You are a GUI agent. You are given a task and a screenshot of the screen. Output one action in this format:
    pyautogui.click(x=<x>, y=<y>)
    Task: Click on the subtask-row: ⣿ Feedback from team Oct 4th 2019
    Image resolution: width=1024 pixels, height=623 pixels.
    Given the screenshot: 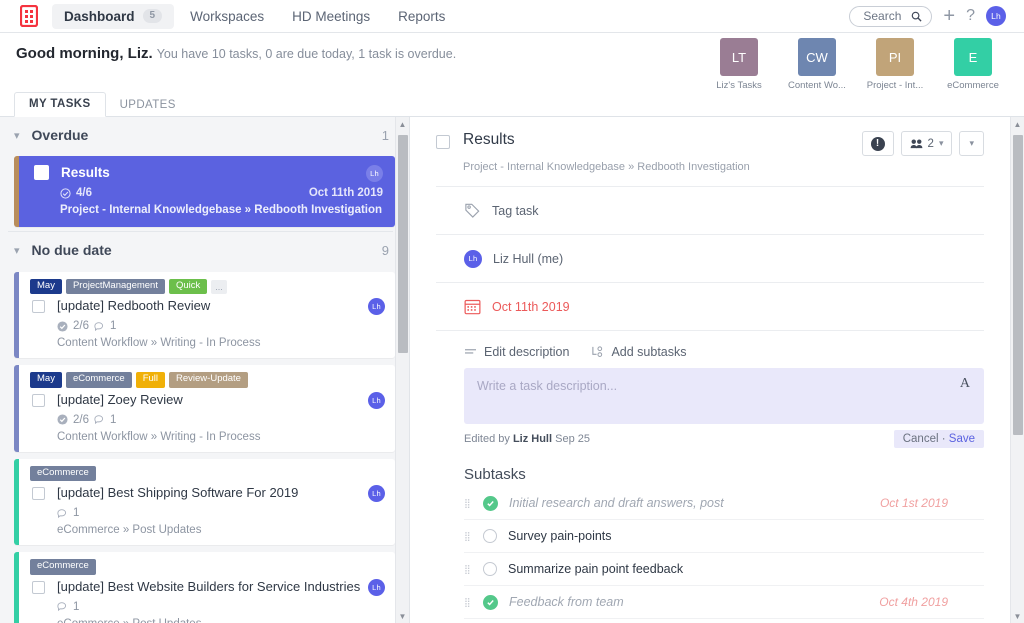 What is the action you would take?
    pyautogui.click(x=724, y=602)
    